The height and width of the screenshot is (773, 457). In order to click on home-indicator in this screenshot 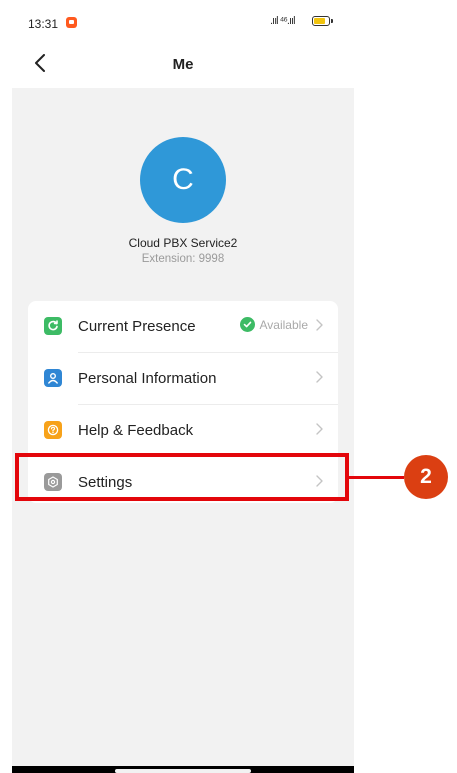, I will do `click(183, 771)`.